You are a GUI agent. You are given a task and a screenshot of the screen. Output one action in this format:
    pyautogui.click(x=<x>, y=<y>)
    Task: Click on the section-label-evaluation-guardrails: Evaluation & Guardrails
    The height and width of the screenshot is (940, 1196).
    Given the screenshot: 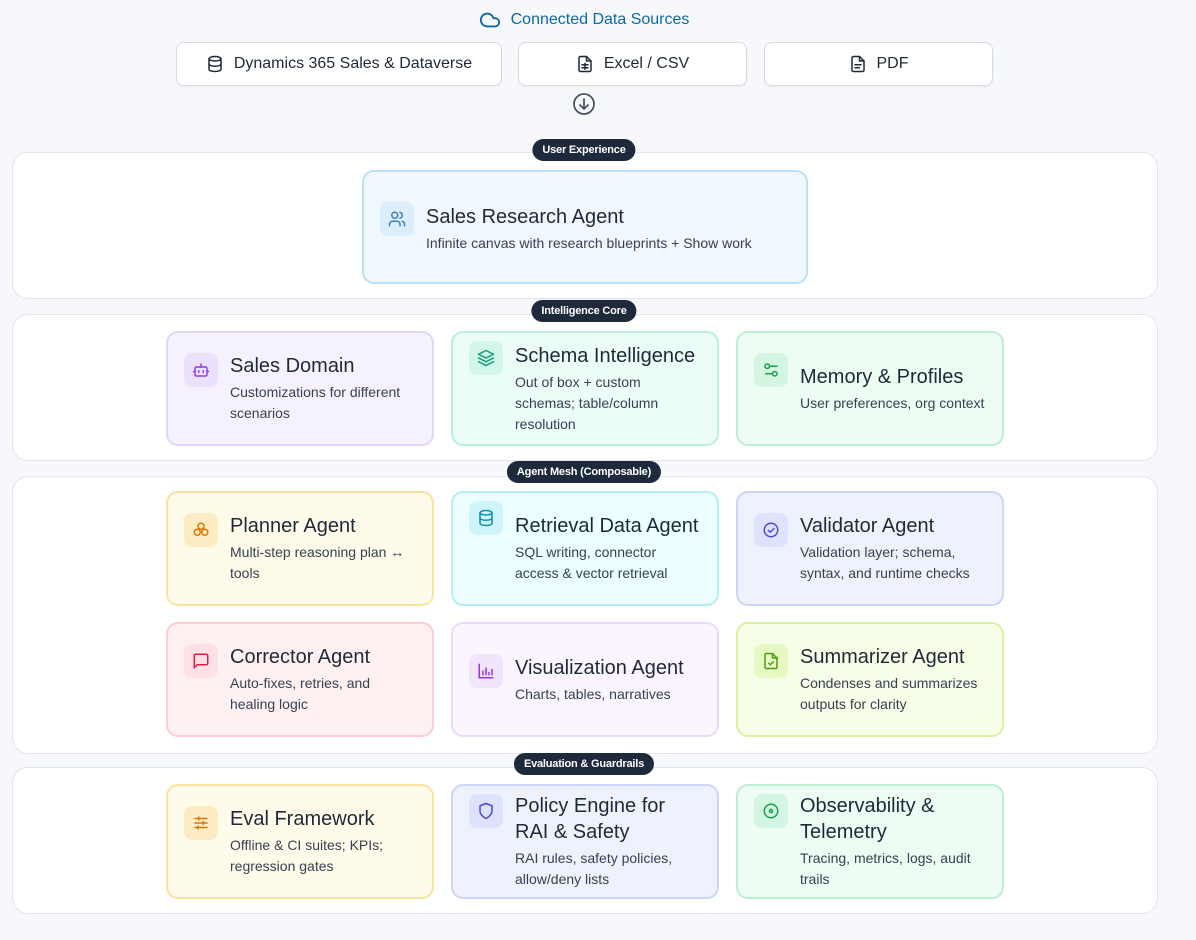 What is the action you would take?
    pyautogui.click(x=584, y=764)
    